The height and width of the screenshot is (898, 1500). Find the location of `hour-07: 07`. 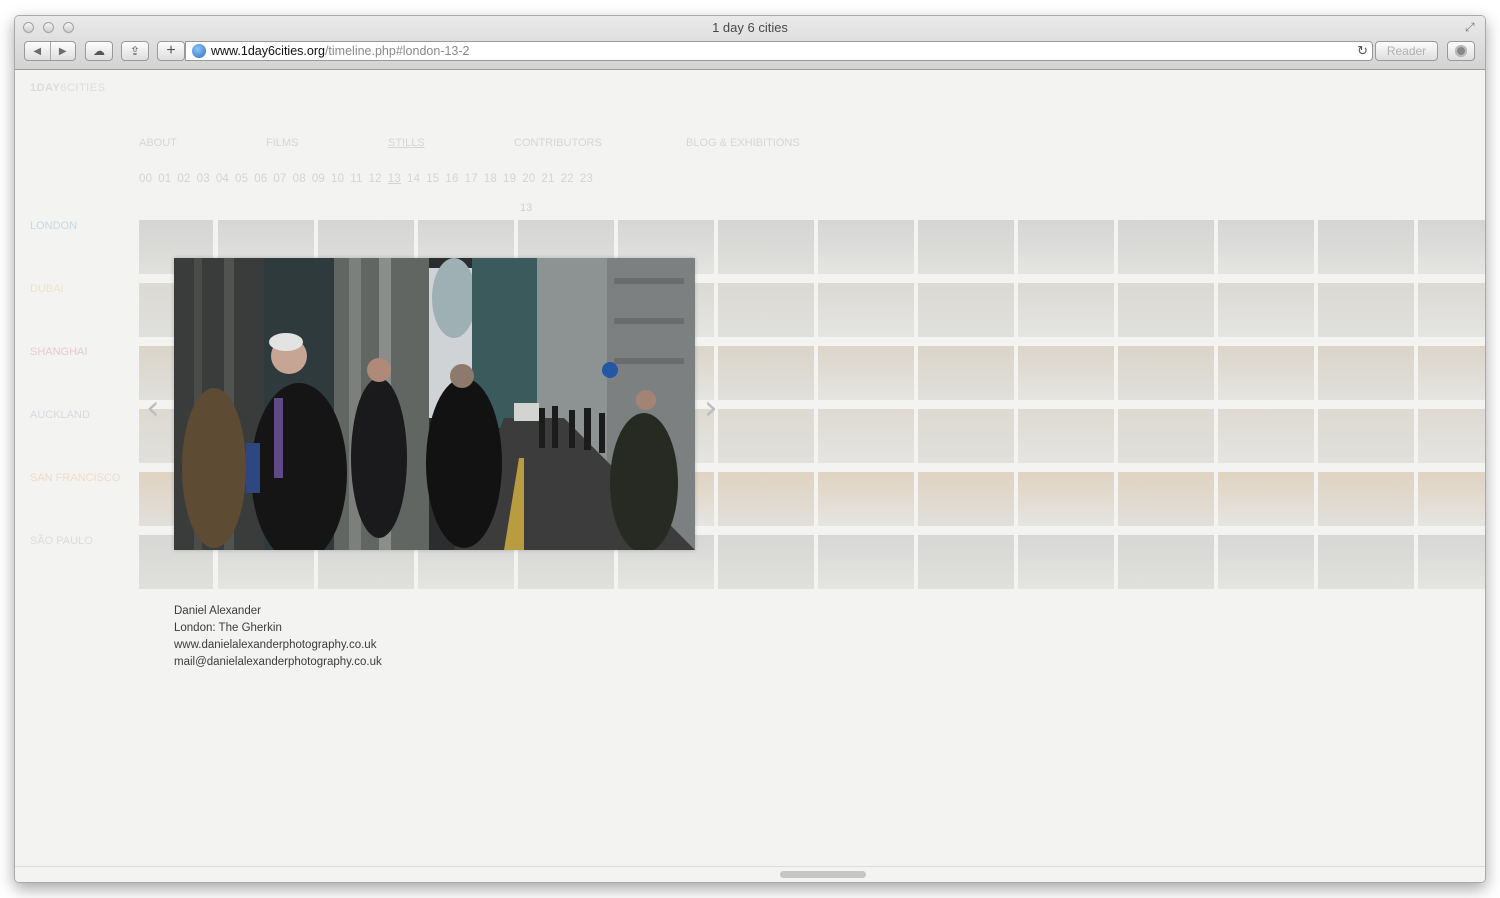

hour-07: 07 is located at coordinates (279, 179).